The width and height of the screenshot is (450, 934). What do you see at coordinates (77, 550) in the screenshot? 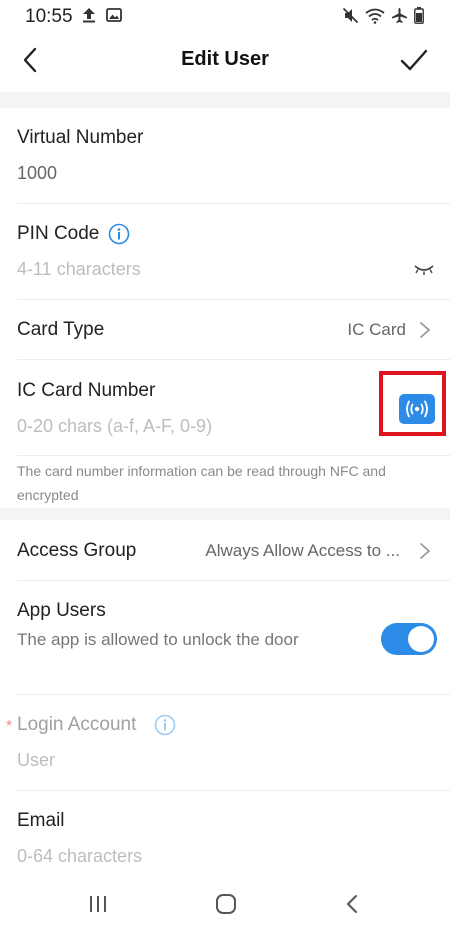
I see `access-group-label: Access Group` at bounding box center [77, 550].